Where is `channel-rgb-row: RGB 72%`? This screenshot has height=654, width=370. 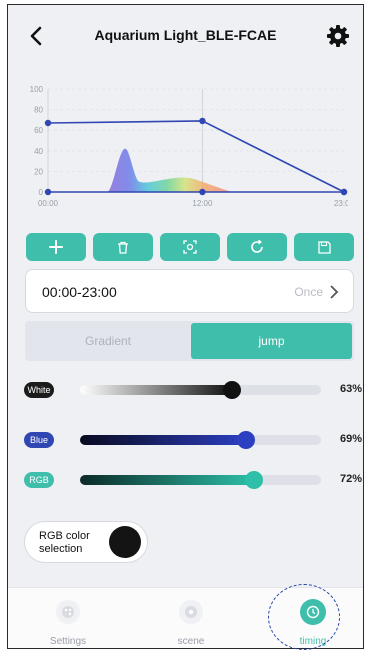
channel-rgb-row: RGB 72% is located at coordinates (193, 480).